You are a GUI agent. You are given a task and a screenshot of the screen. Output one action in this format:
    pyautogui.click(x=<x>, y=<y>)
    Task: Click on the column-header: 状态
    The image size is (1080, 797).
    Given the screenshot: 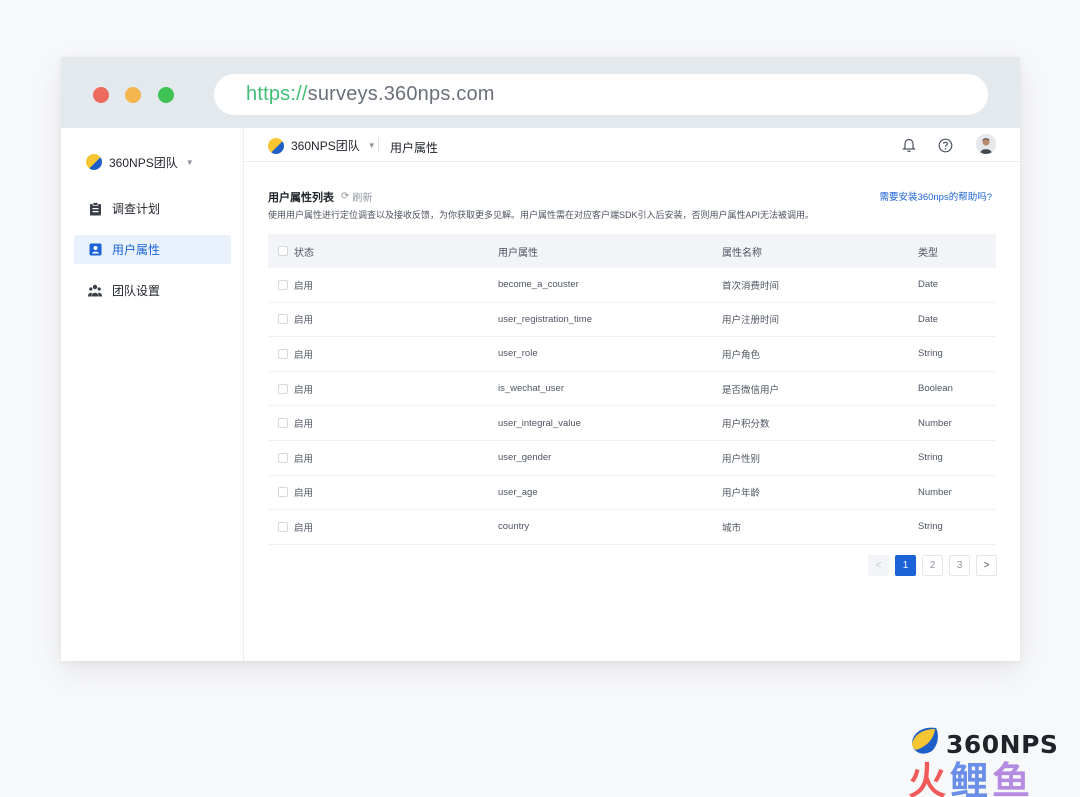 What is the action you would take?
    pyautogui.click(x=304, y=253)
    